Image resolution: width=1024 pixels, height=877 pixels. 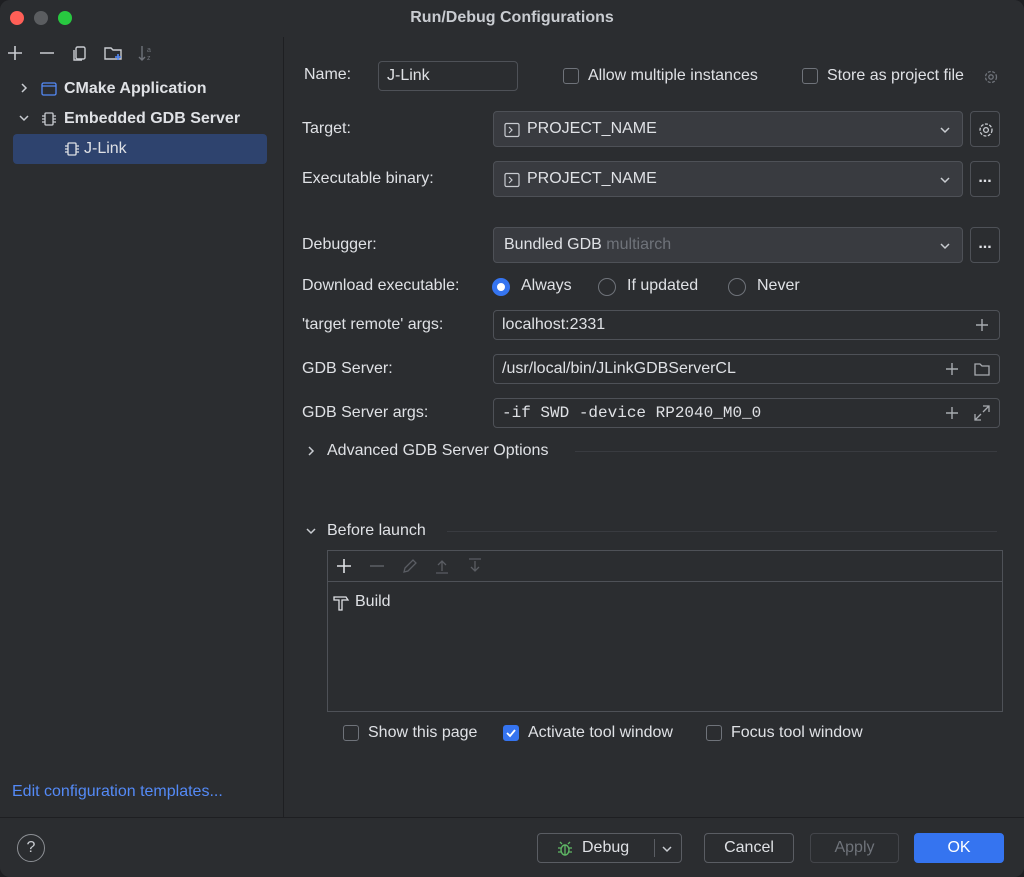 I want to click on target-settings-button, so click(x=985, y=129).